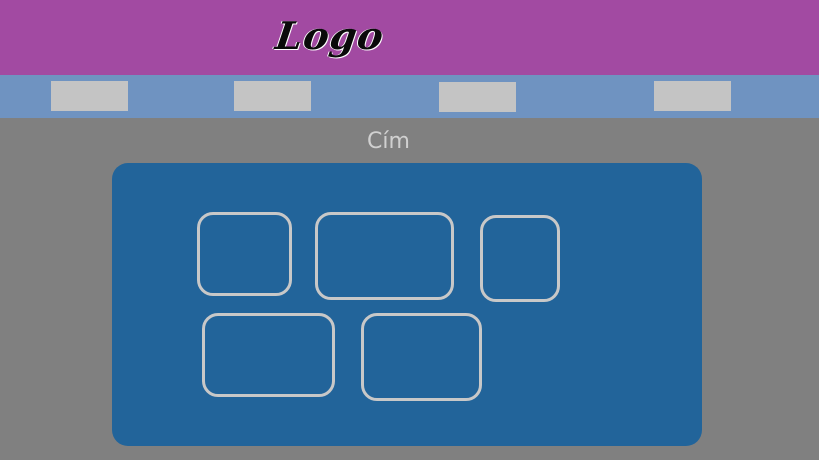 Image resolution: width=819 pixels, height=460 pixels. I want to click on navigation-bar, so click(409, 96).